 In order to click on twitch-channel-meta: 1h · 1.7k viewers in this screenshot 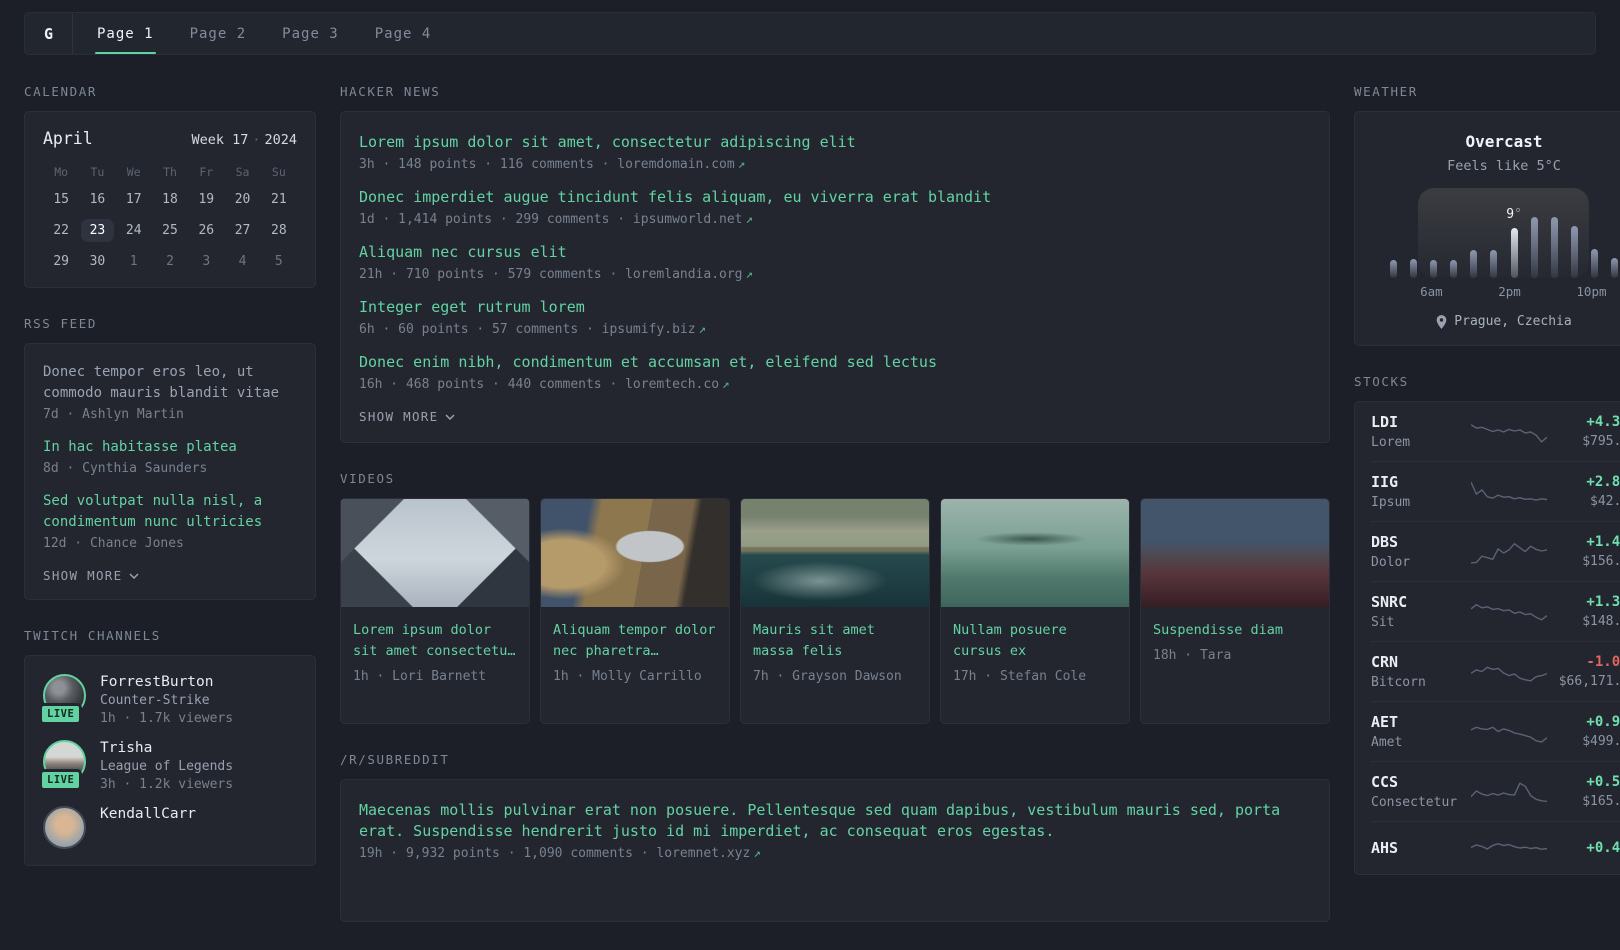, I will do `click(167, 718)`.